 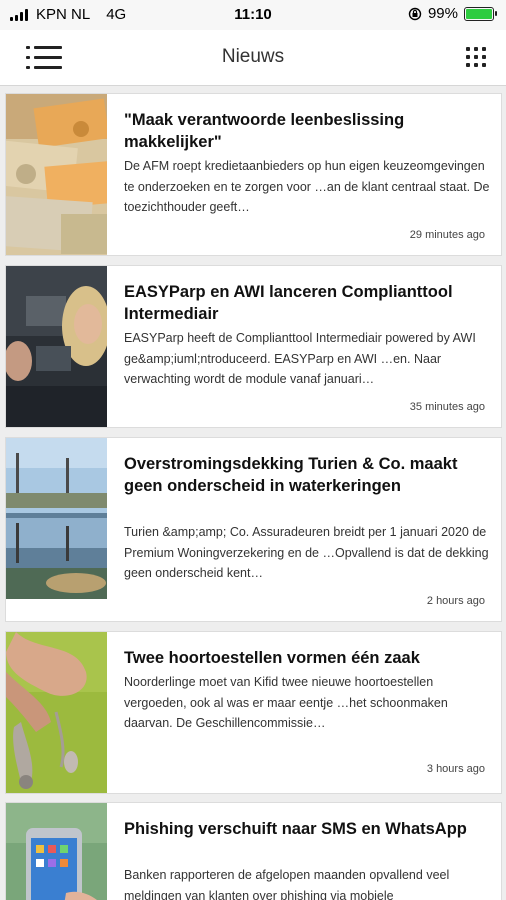 I want to click on article-thumbnail-money, so click(x=56, y=174).